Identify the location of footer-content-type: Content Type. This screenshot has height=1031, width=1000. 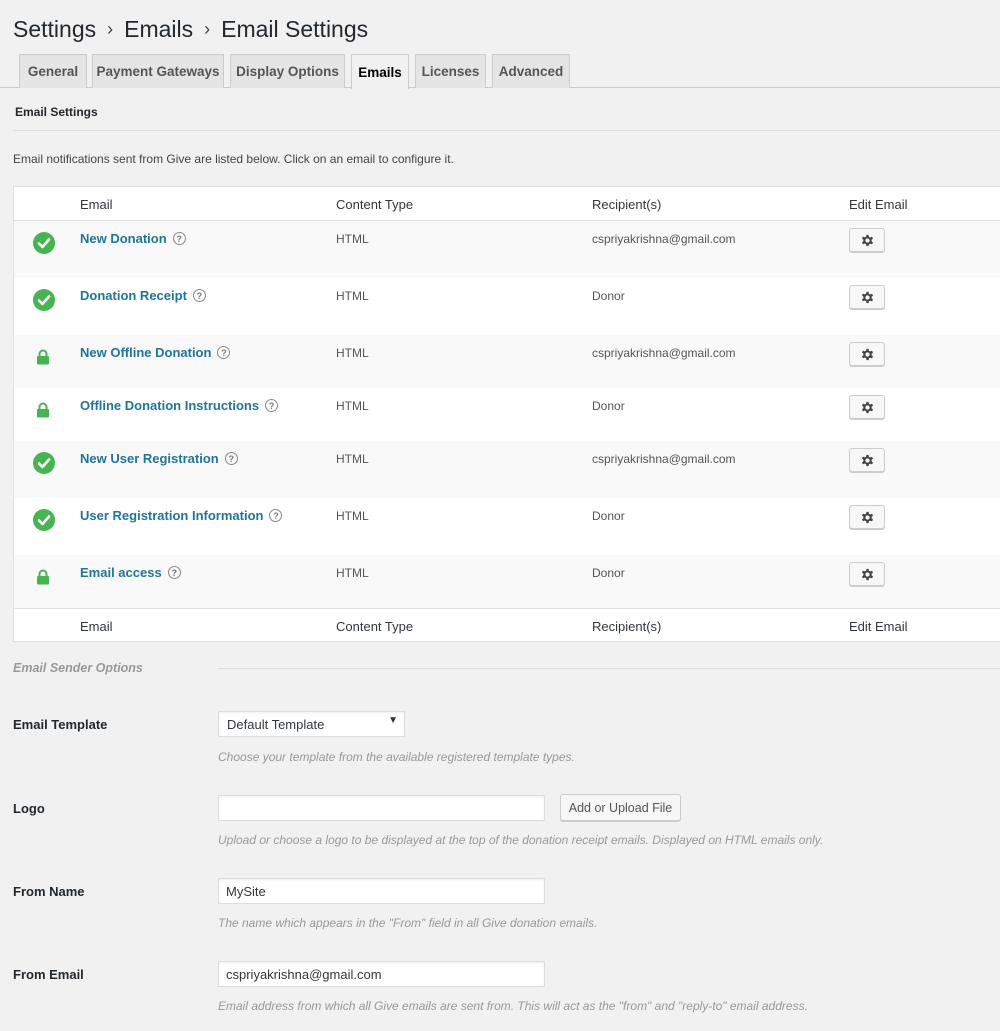
(375, 626).